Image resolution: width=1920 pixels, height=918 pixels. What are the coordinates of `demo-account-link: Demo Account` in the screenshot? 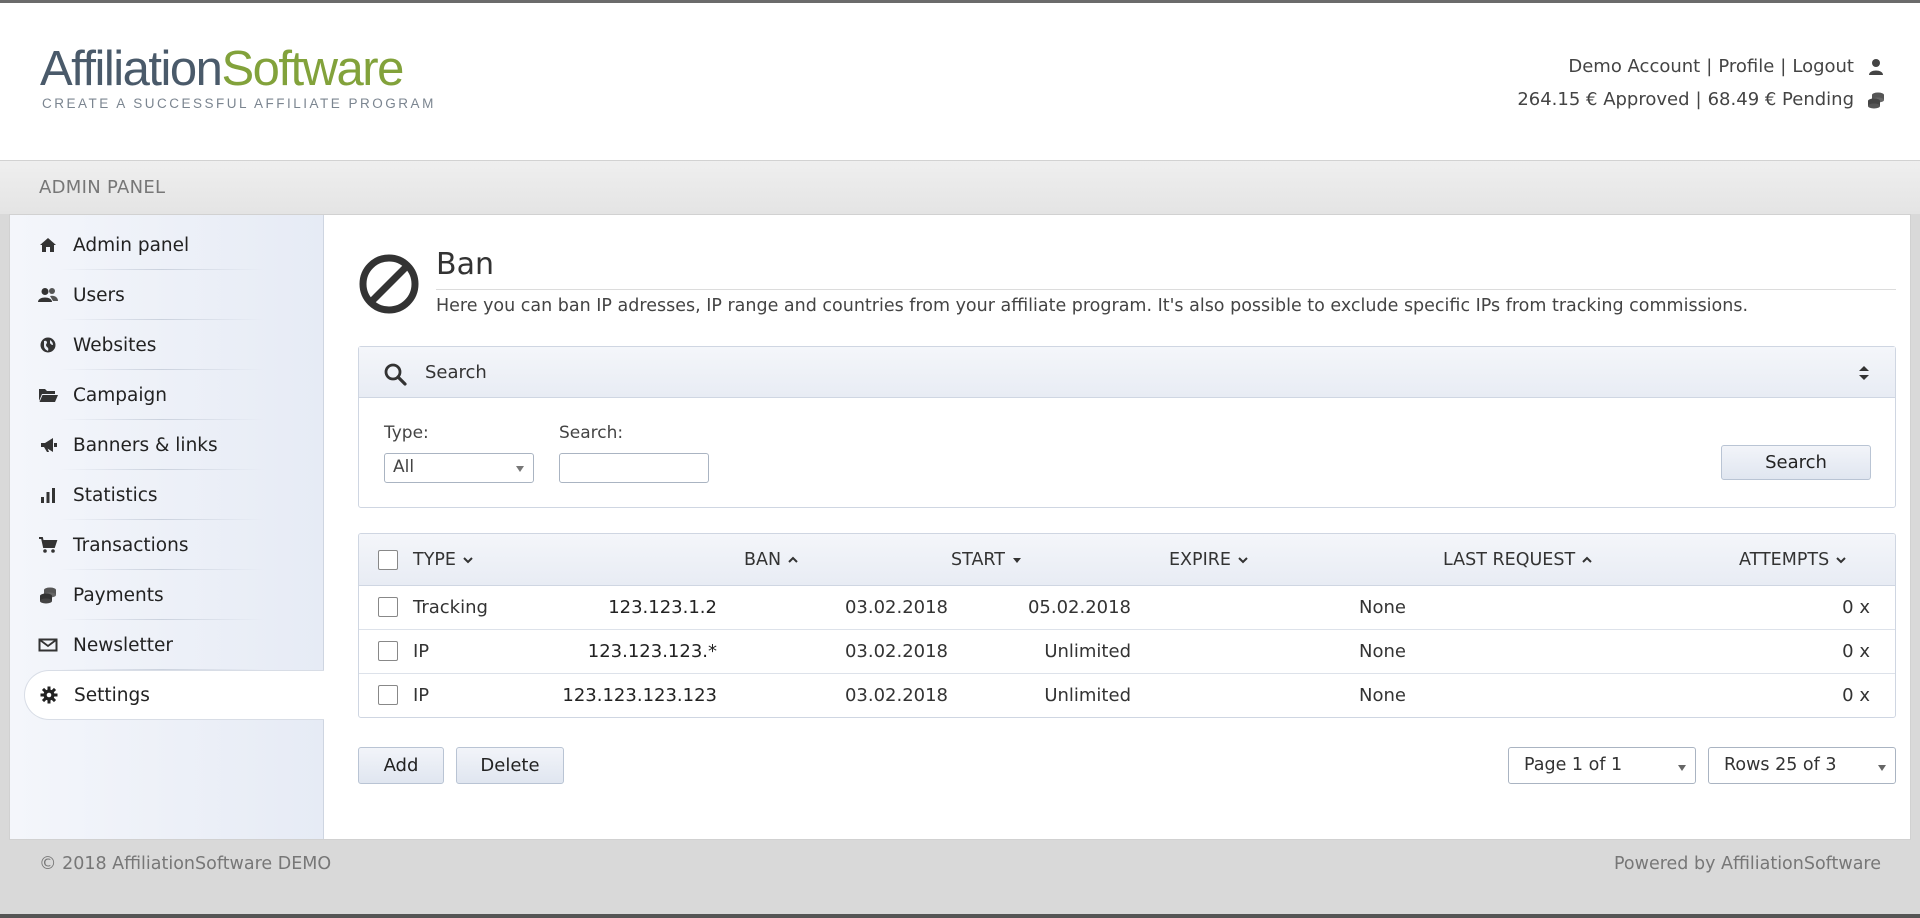 It's located at (1634, 66).